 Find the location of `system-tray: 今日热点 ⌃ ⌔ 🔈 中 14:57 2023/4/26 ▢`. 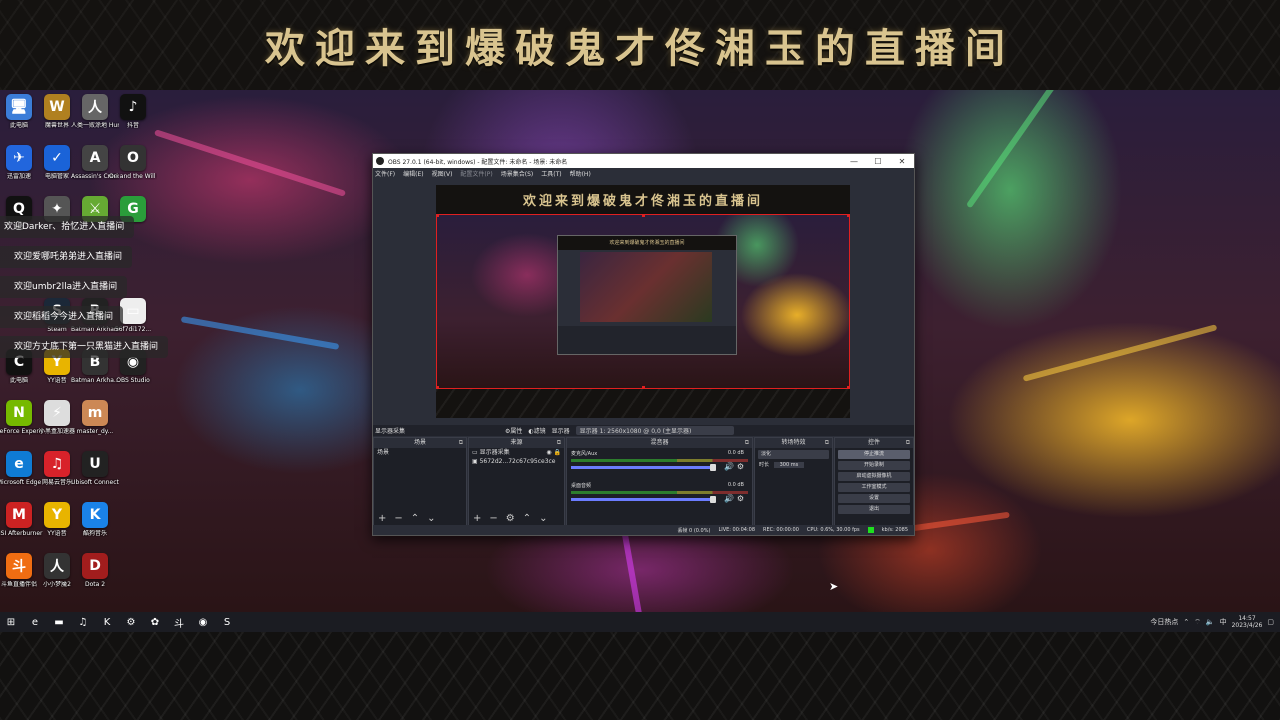

system-tray: 今日热点 ⌃ ⌔ 🔈 中 14:57 2023/4/26 ▢ is located at coordinates (1215, 622).